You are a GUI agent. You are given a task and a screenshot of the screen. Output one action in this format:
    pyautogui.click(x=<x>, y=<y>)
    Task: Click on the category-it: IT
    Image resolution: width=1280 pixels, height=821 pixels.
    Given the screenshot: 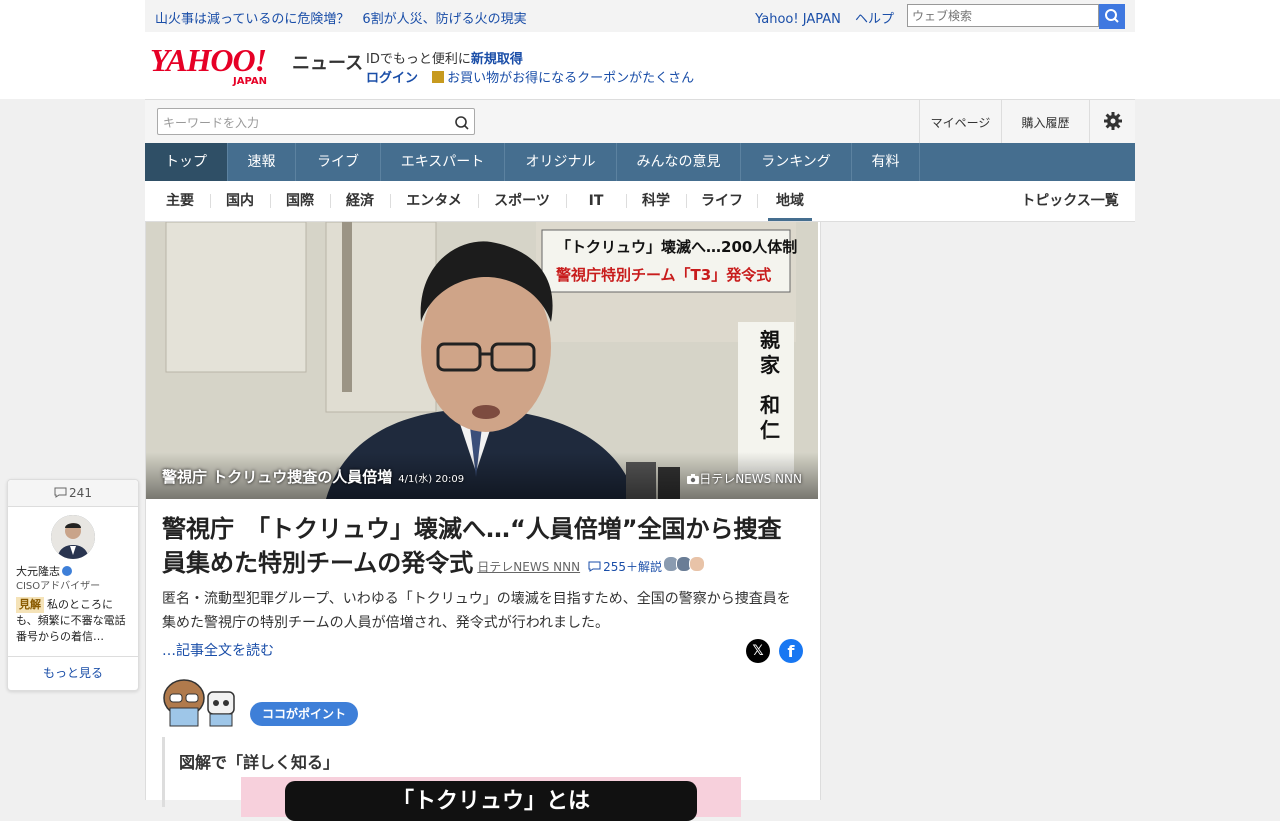 What is the action you would take?
    pyautogui.click(x=596, y=201)
    